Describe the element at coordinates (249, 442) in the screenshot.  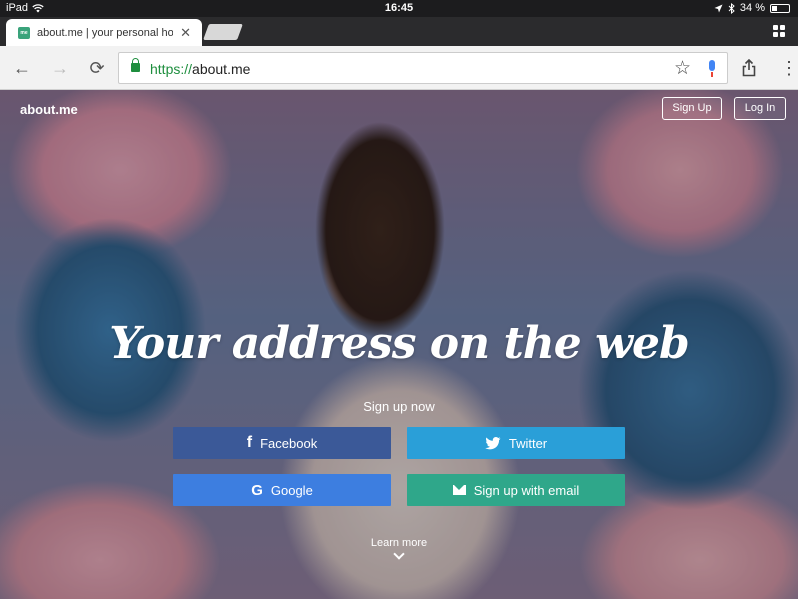
I see `facebook-icon: f` at that location.